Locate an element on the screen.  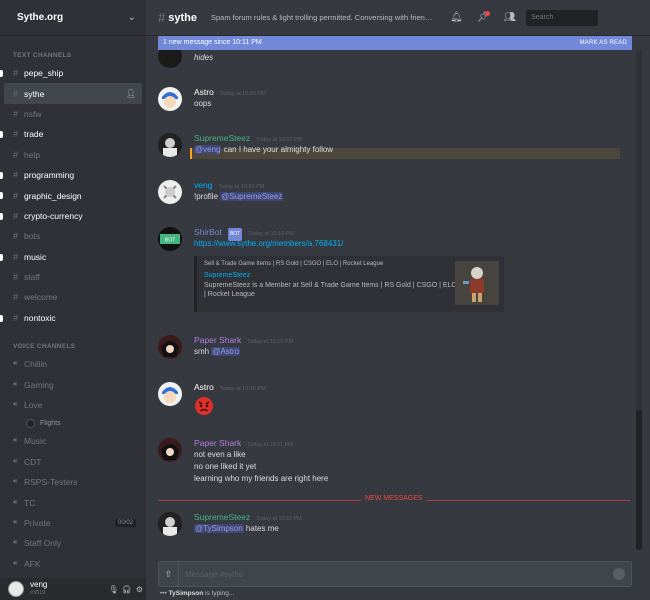
channel-label: Gaming is located at coordinates (39, 384).